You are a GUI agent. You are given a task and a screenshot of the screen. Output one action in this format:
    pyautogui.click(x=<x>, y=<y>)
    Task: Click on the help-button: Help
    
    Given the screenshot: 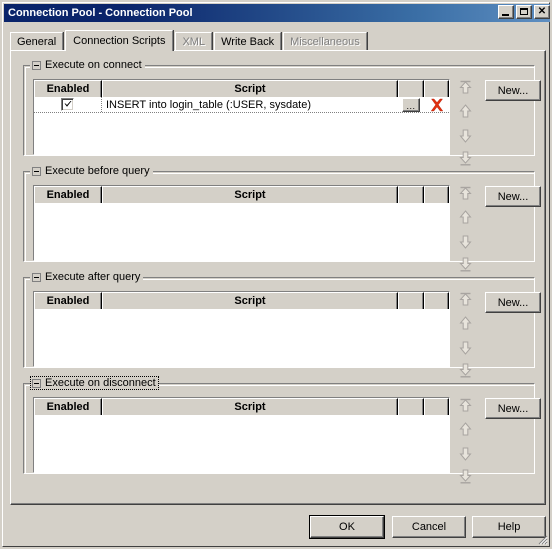 What is the action you would take?
    pyautogui.click(x=509, y=527)
    